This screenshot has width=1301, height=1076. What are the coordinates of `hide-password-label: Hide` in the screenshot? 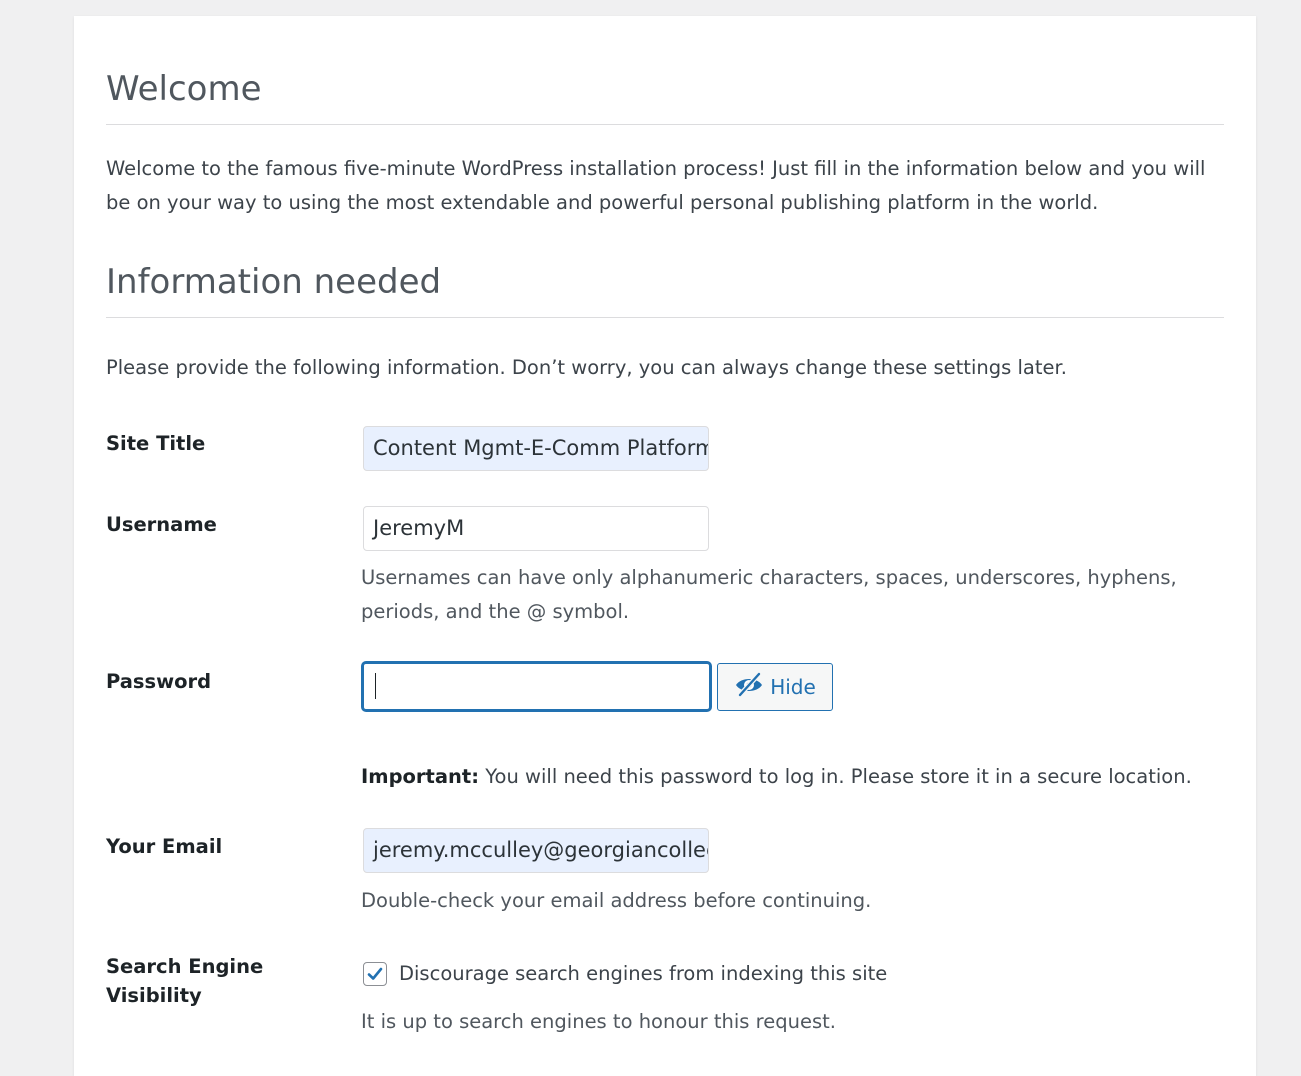 It's located at (793, 687).